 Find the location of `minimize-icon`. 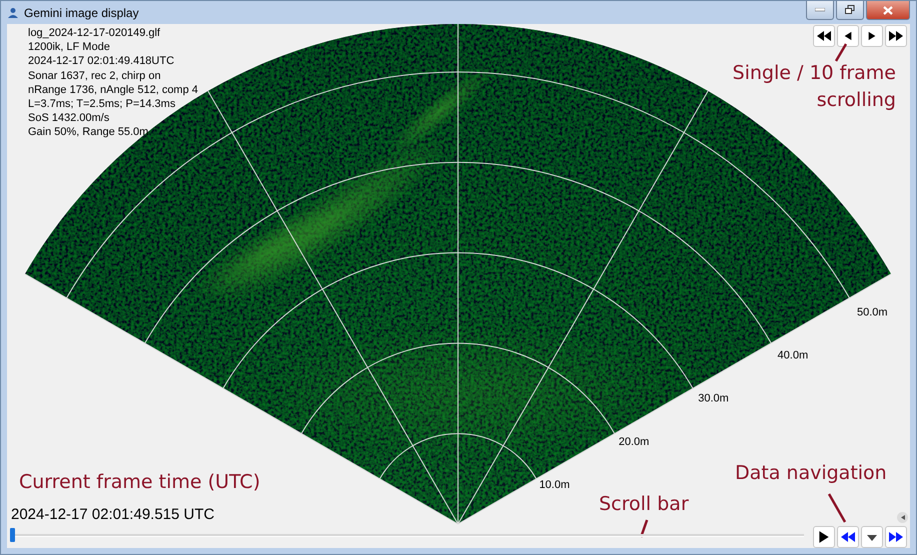

minimize-icon is located at coordinates (820, 10).